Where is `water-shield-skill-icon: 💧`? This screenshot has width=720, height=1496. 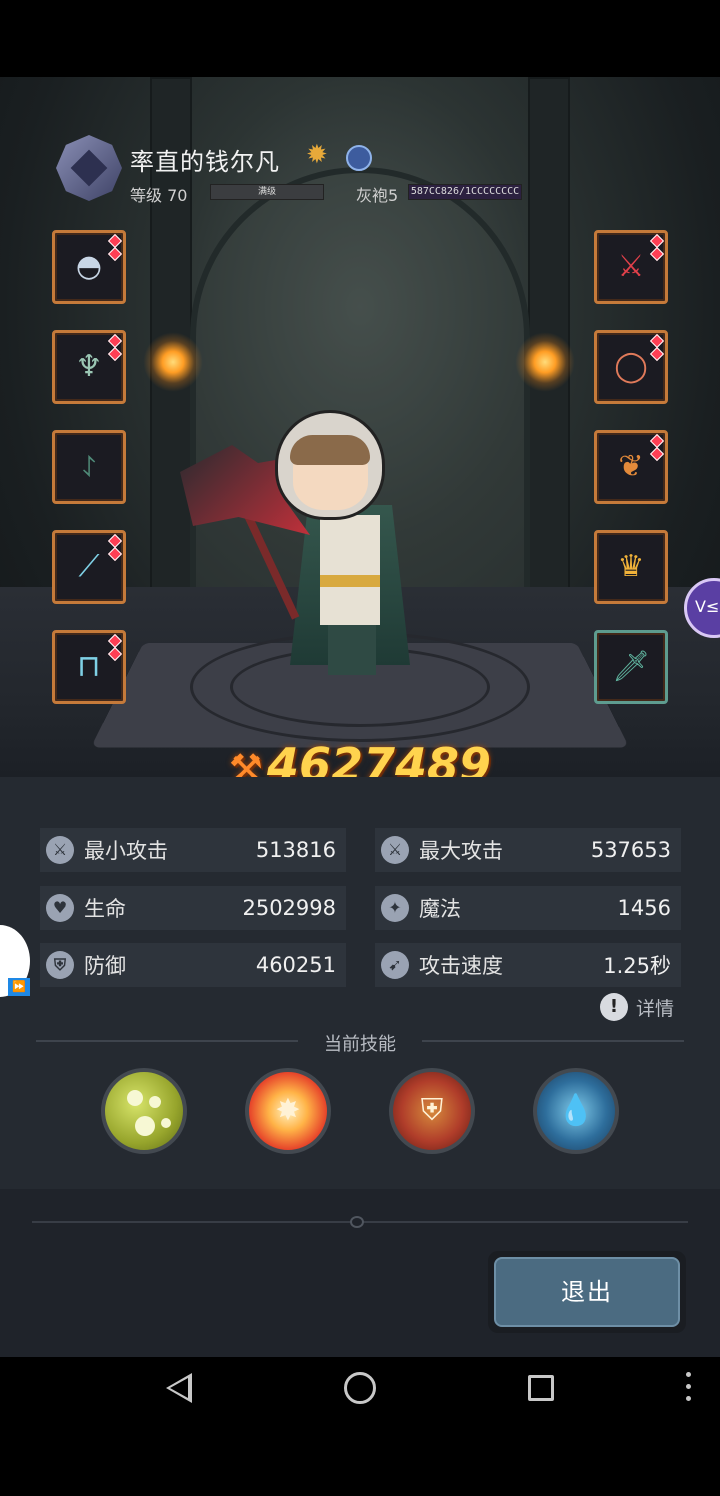
water-shield-skill-icon: 💧 is located at coordinates (576, 1111).